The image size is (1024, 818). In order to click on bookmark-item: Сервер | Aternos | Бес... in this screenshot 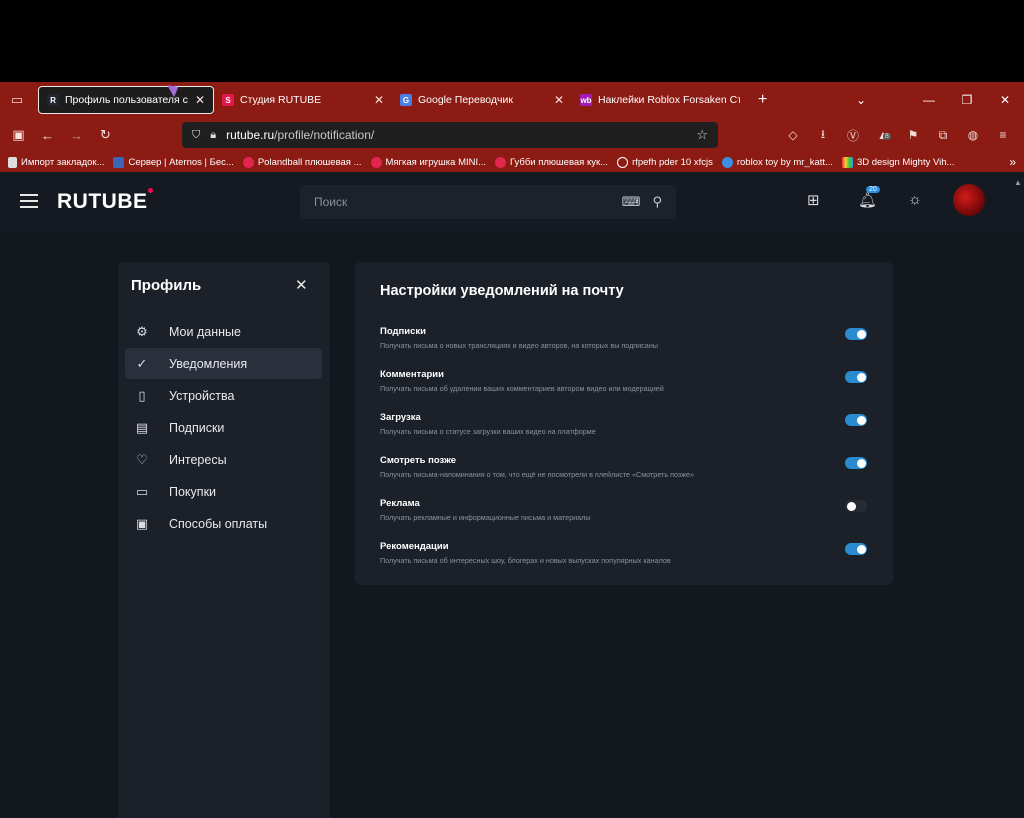, I will do `click(173, 162)`.